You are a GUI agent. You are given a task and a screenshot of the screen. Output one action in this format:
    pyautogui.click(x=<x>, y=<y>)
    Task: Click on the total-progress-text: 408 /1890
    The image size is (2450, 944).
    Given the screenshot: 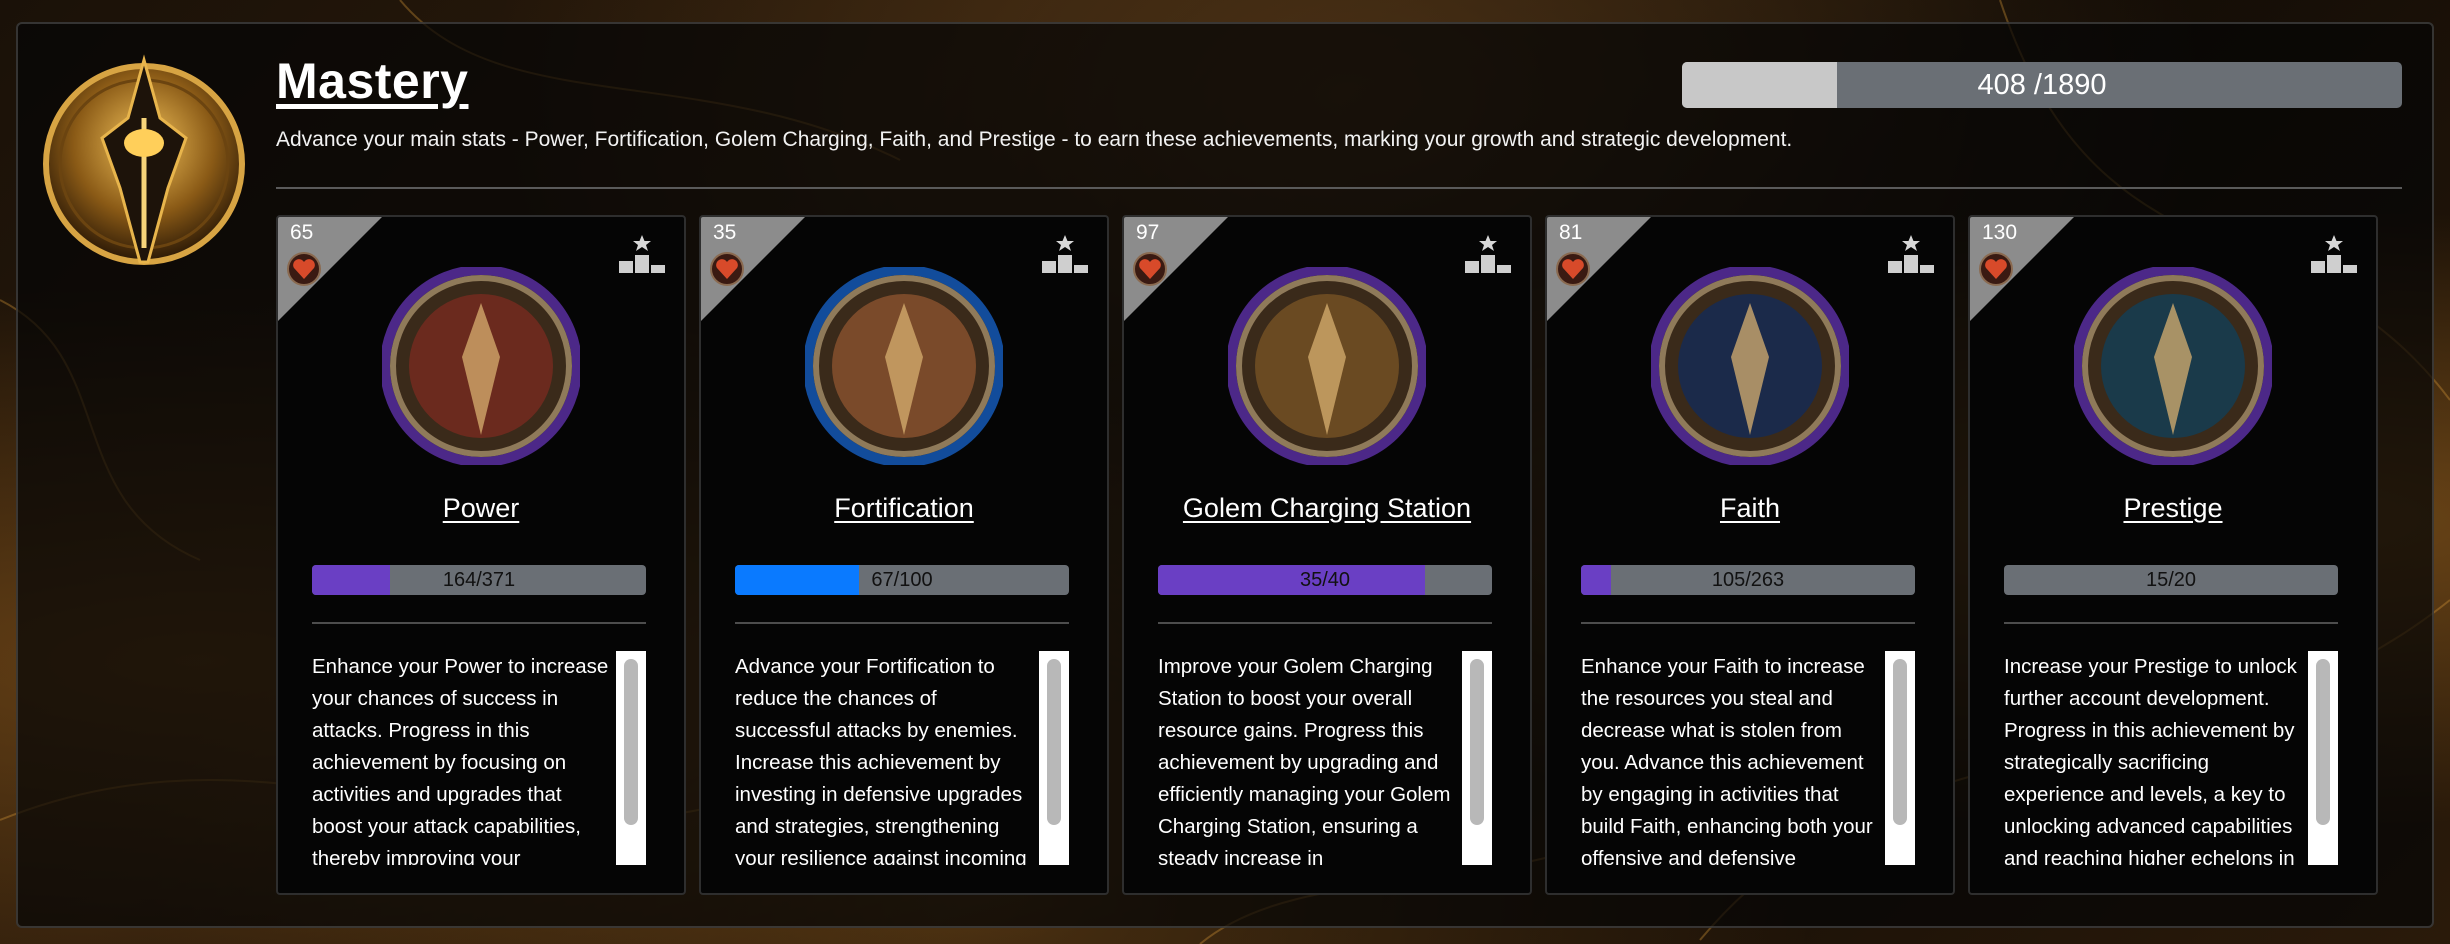 What is the action you would take?
    pyautogui.click(x=2042, y=84)
    